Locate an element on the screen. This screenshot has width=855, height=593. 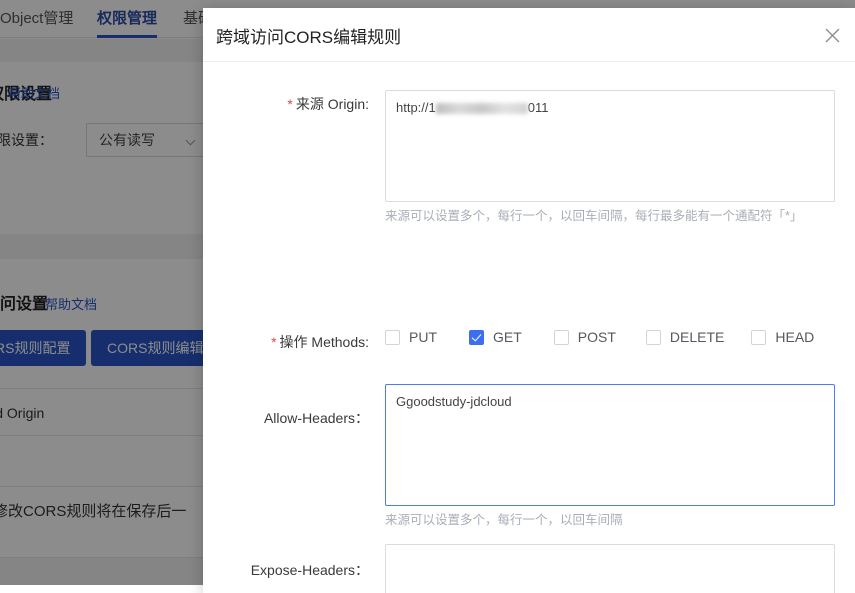
origin-label-text: 来源 Origin: is located at coordinates (332, 104).